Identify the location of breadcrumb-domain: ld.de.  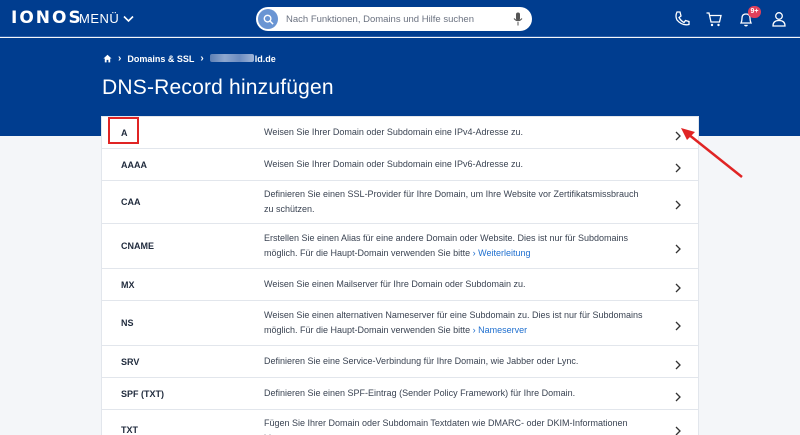
(242, 58).